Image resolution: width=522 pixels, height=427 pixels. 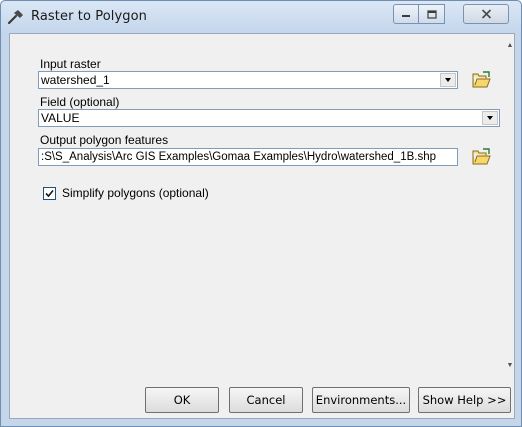 What do you see at coordinates (510, 366) in the screenshot?
I see `scroll-down-icon: ▼` at bounding box center [510, 366].